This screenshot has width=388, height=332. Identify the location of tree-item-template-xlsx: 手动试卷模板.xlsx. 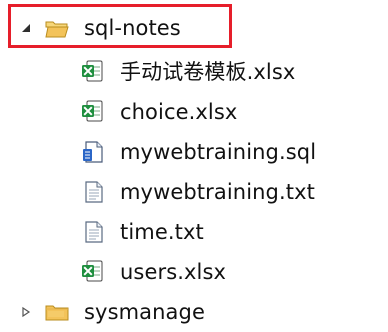
(187, 72).